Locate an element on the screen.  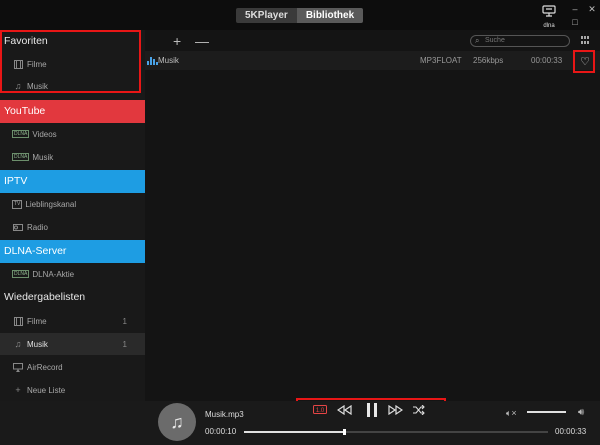
section-favoriten: Favoriten is located at coordinates (72, 41).